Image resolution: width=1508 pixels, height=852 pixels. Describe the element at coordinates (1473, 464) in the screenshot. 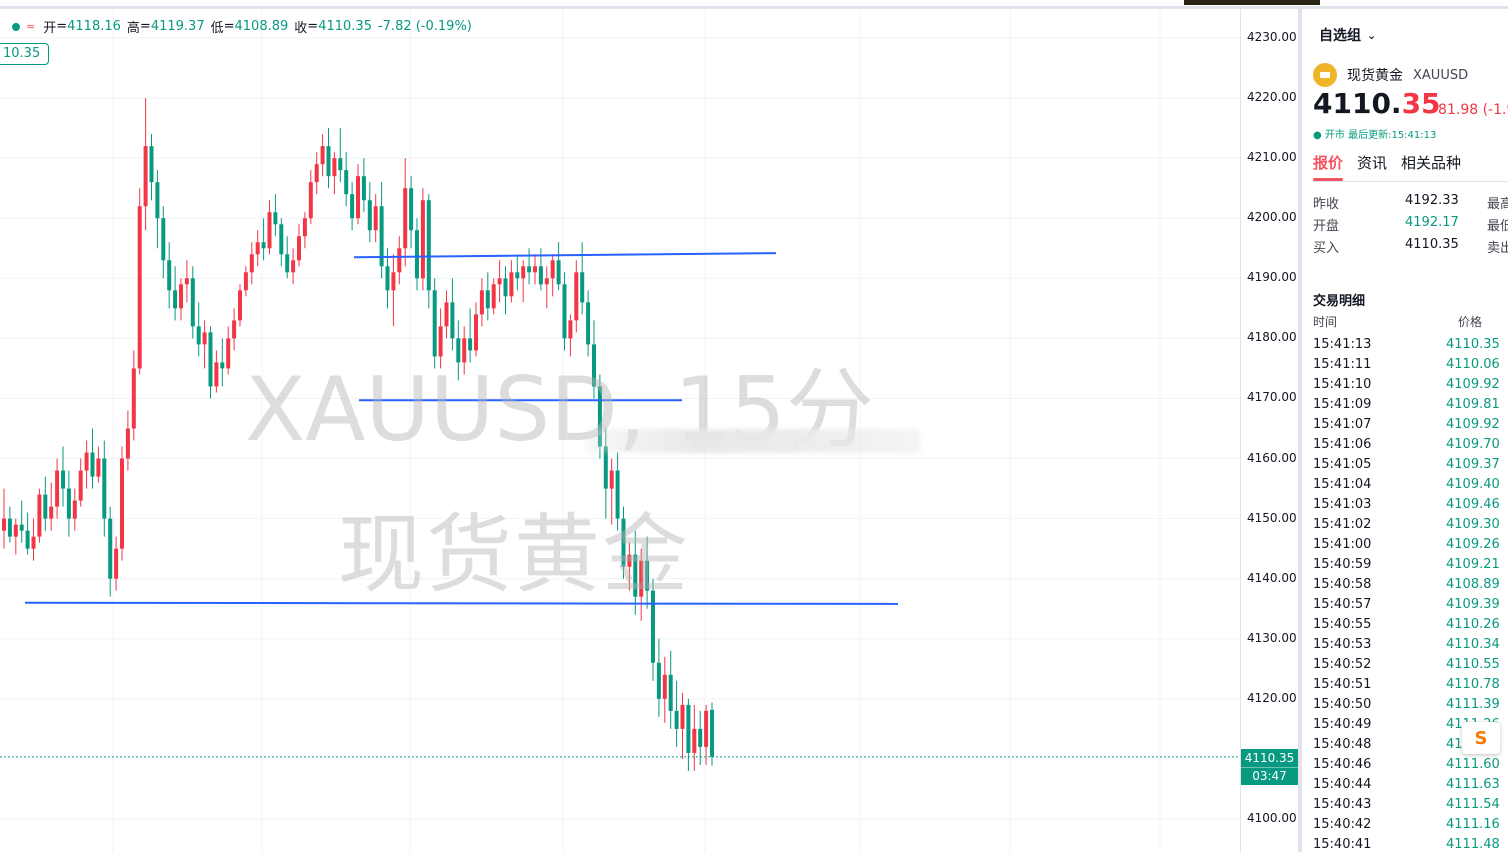

I see `trade-price: 4109.37` at that location.